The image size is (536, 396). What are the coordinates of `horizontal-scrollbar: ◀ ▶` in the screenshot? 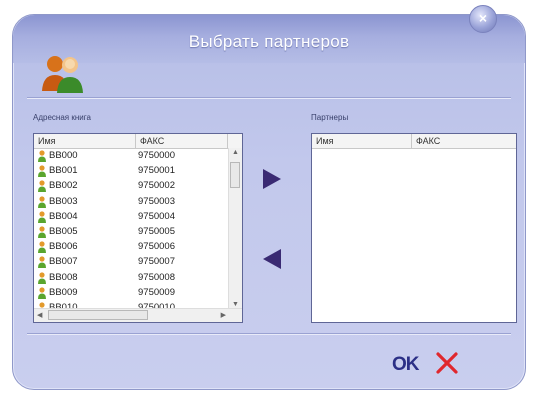 It's located at (138, 315).